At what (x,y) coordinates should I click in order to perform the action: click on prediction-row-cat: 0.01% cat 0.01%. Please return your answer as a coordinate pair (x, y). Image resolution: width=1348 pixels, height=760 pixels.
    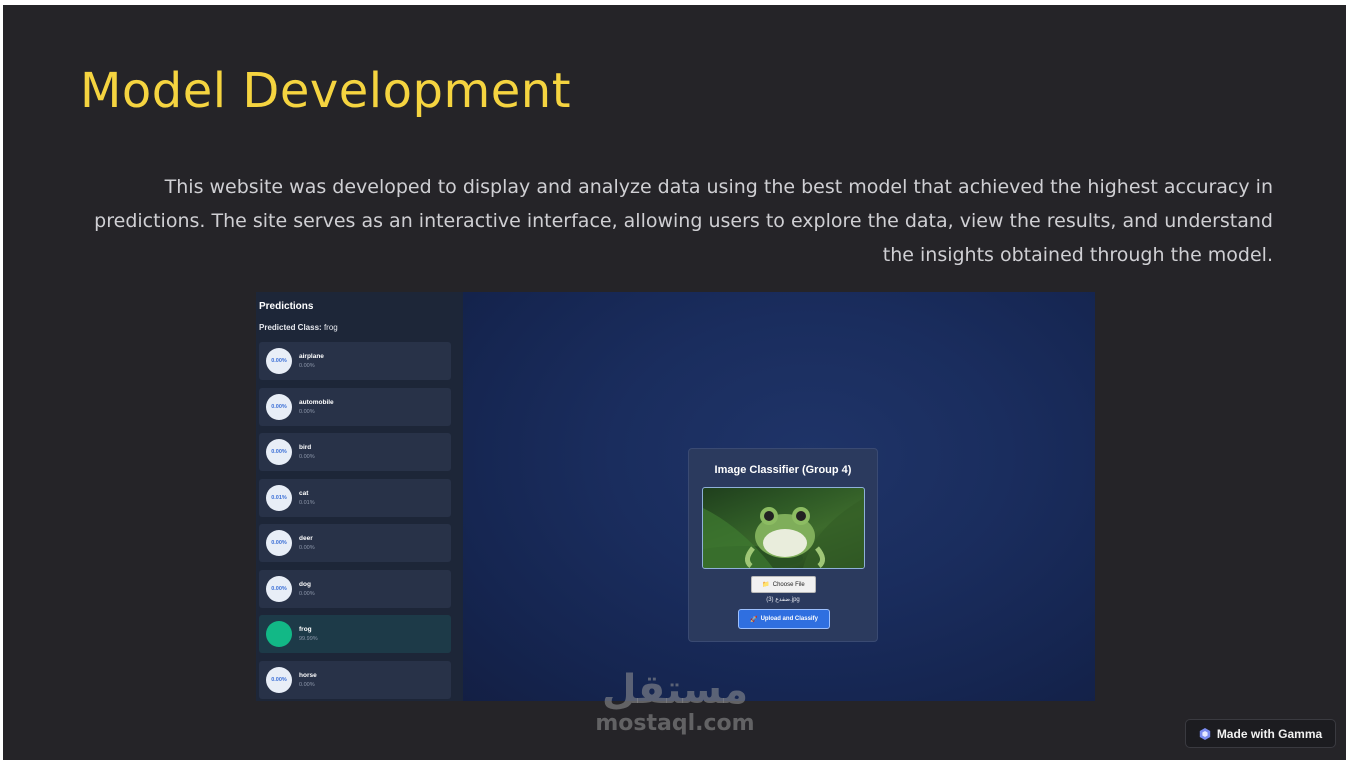
    Looking at the image, I should click on (355, 497).